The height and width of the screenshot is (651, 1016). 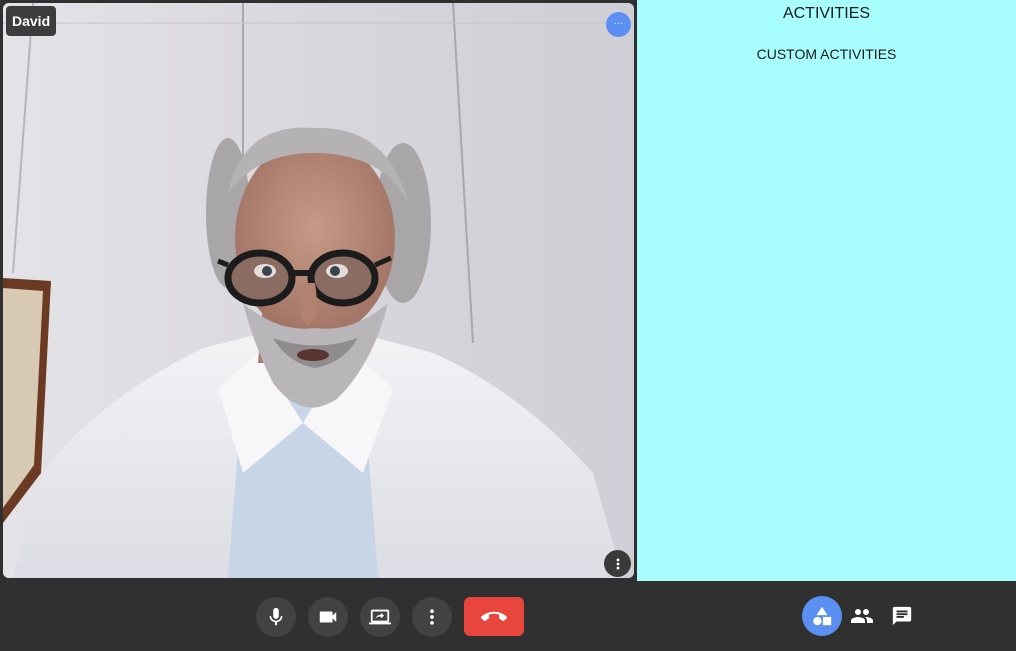 I want to click on chat-icon, so click(x=902, y=616).